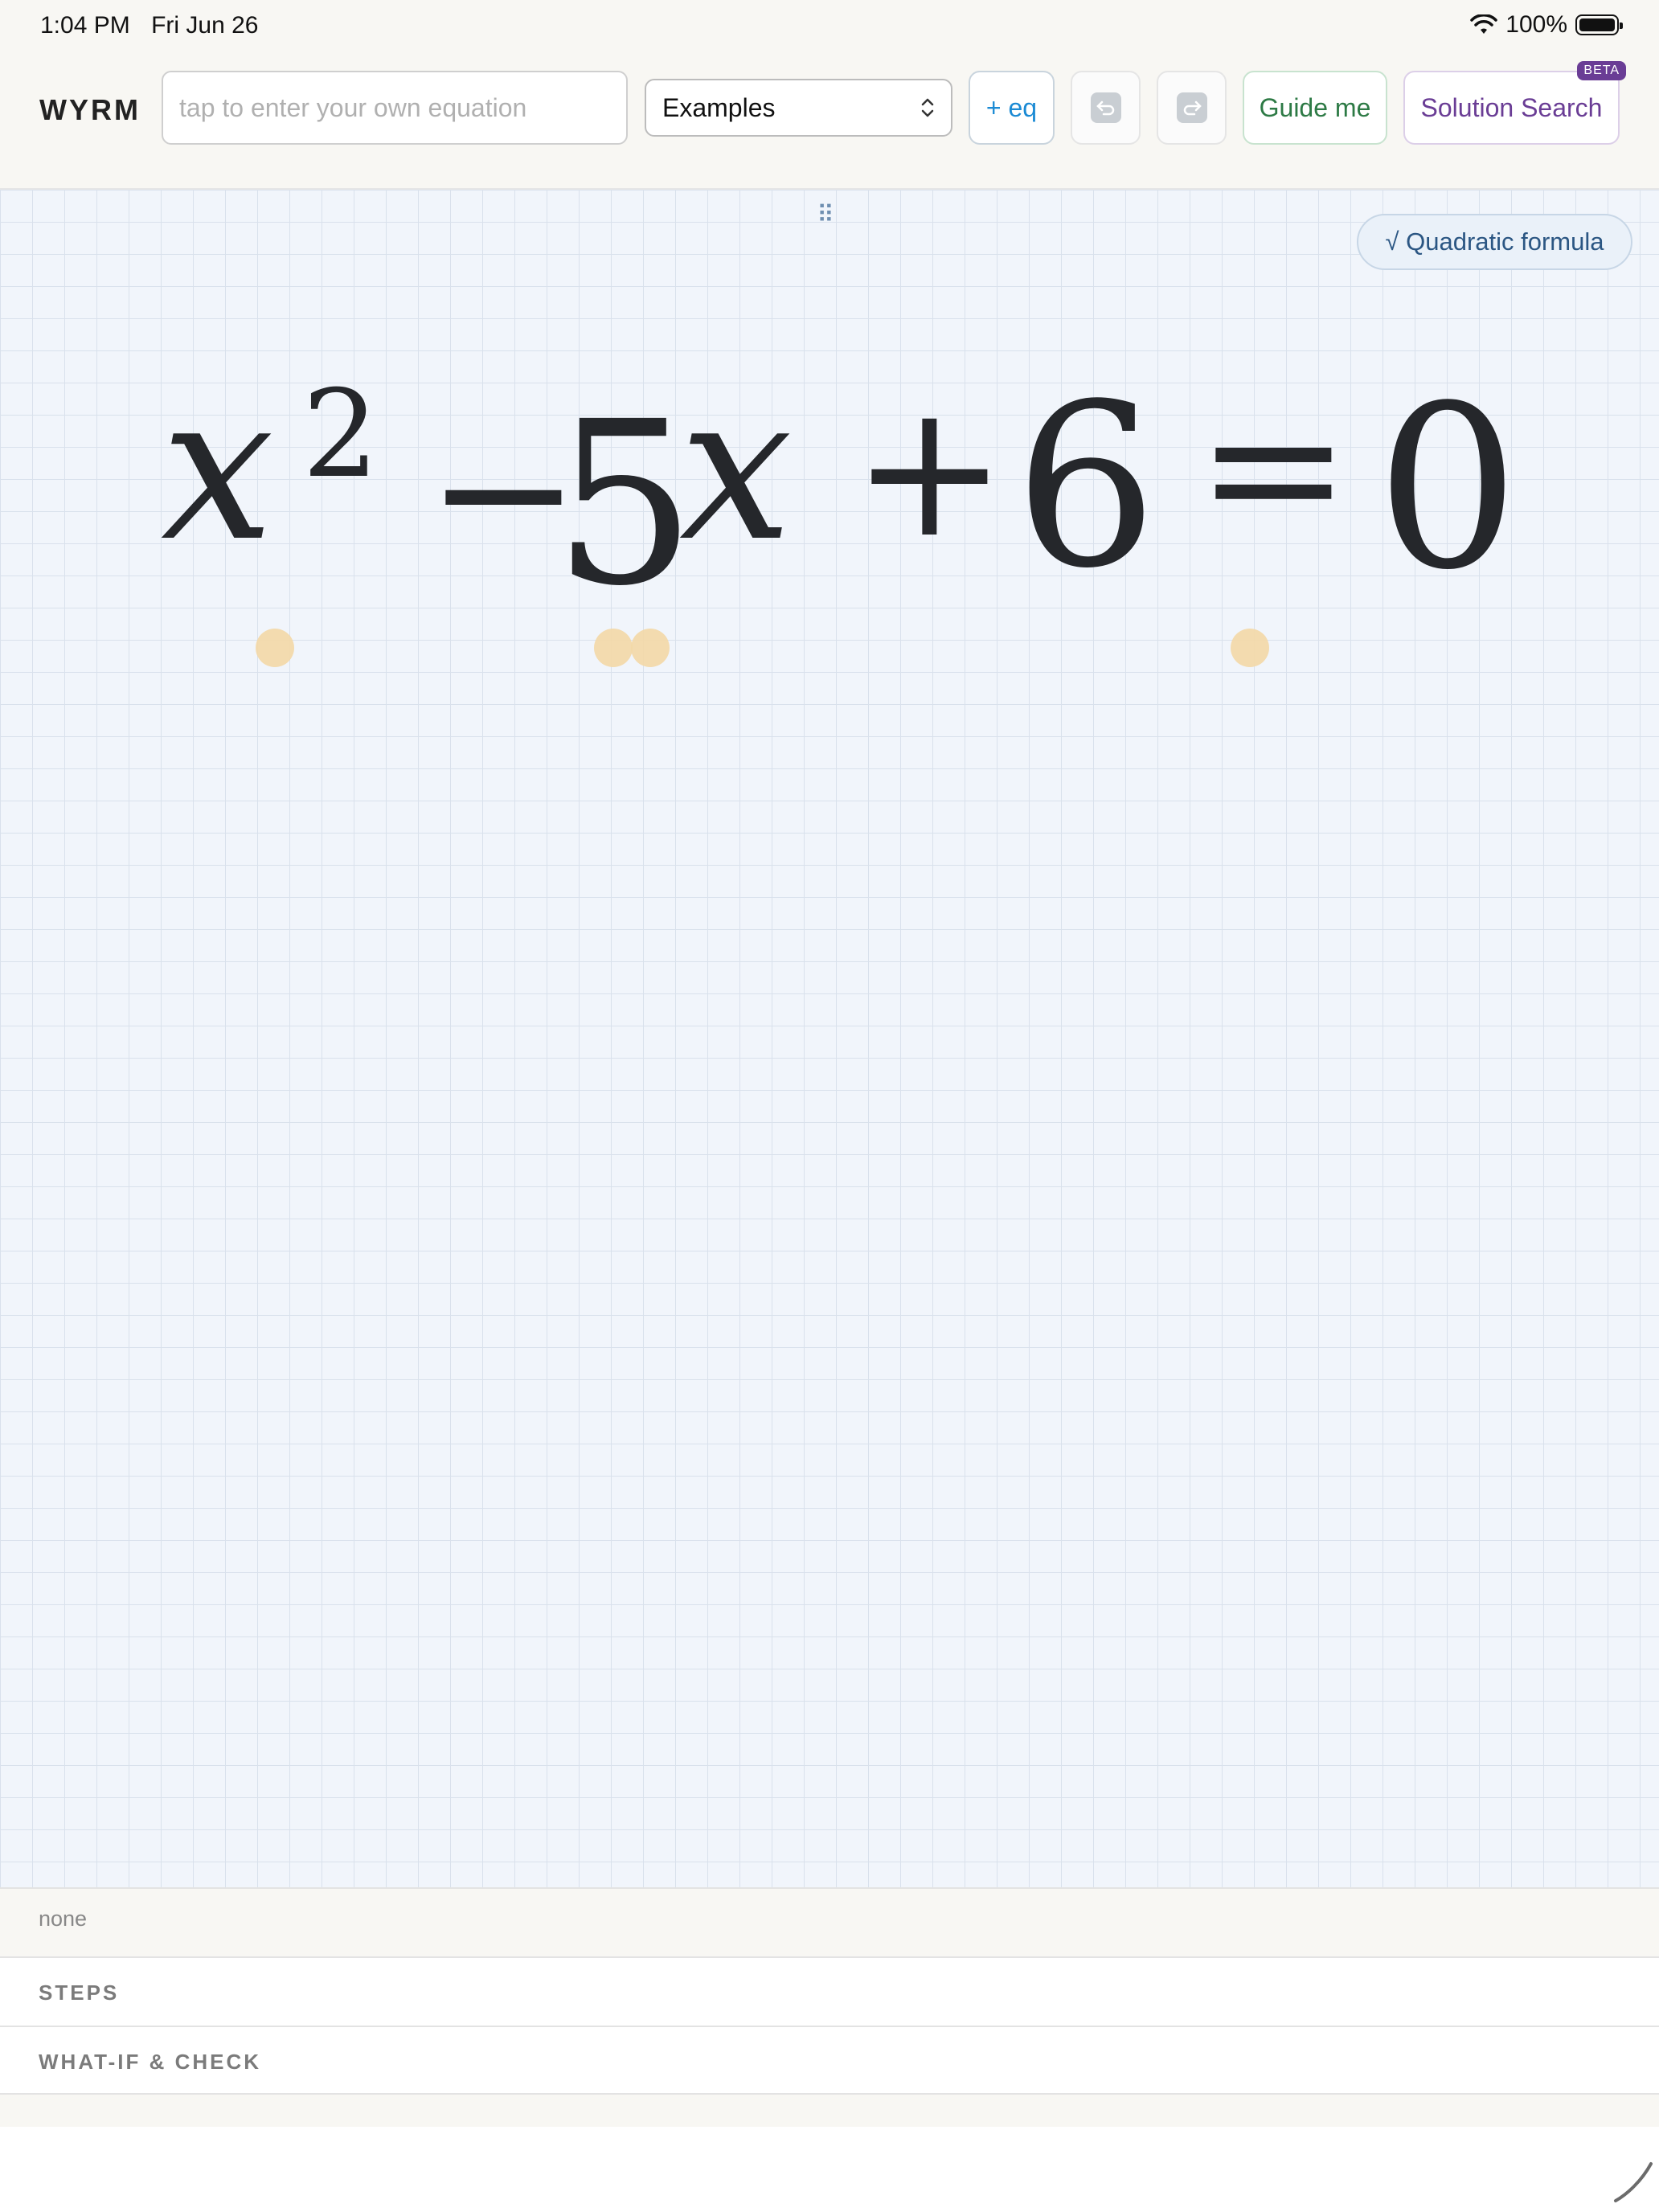 The image size is (1659, 2212). Describe the element at coordinates (1599, 24) in the screenshot. I see `battery-icon` at that location.